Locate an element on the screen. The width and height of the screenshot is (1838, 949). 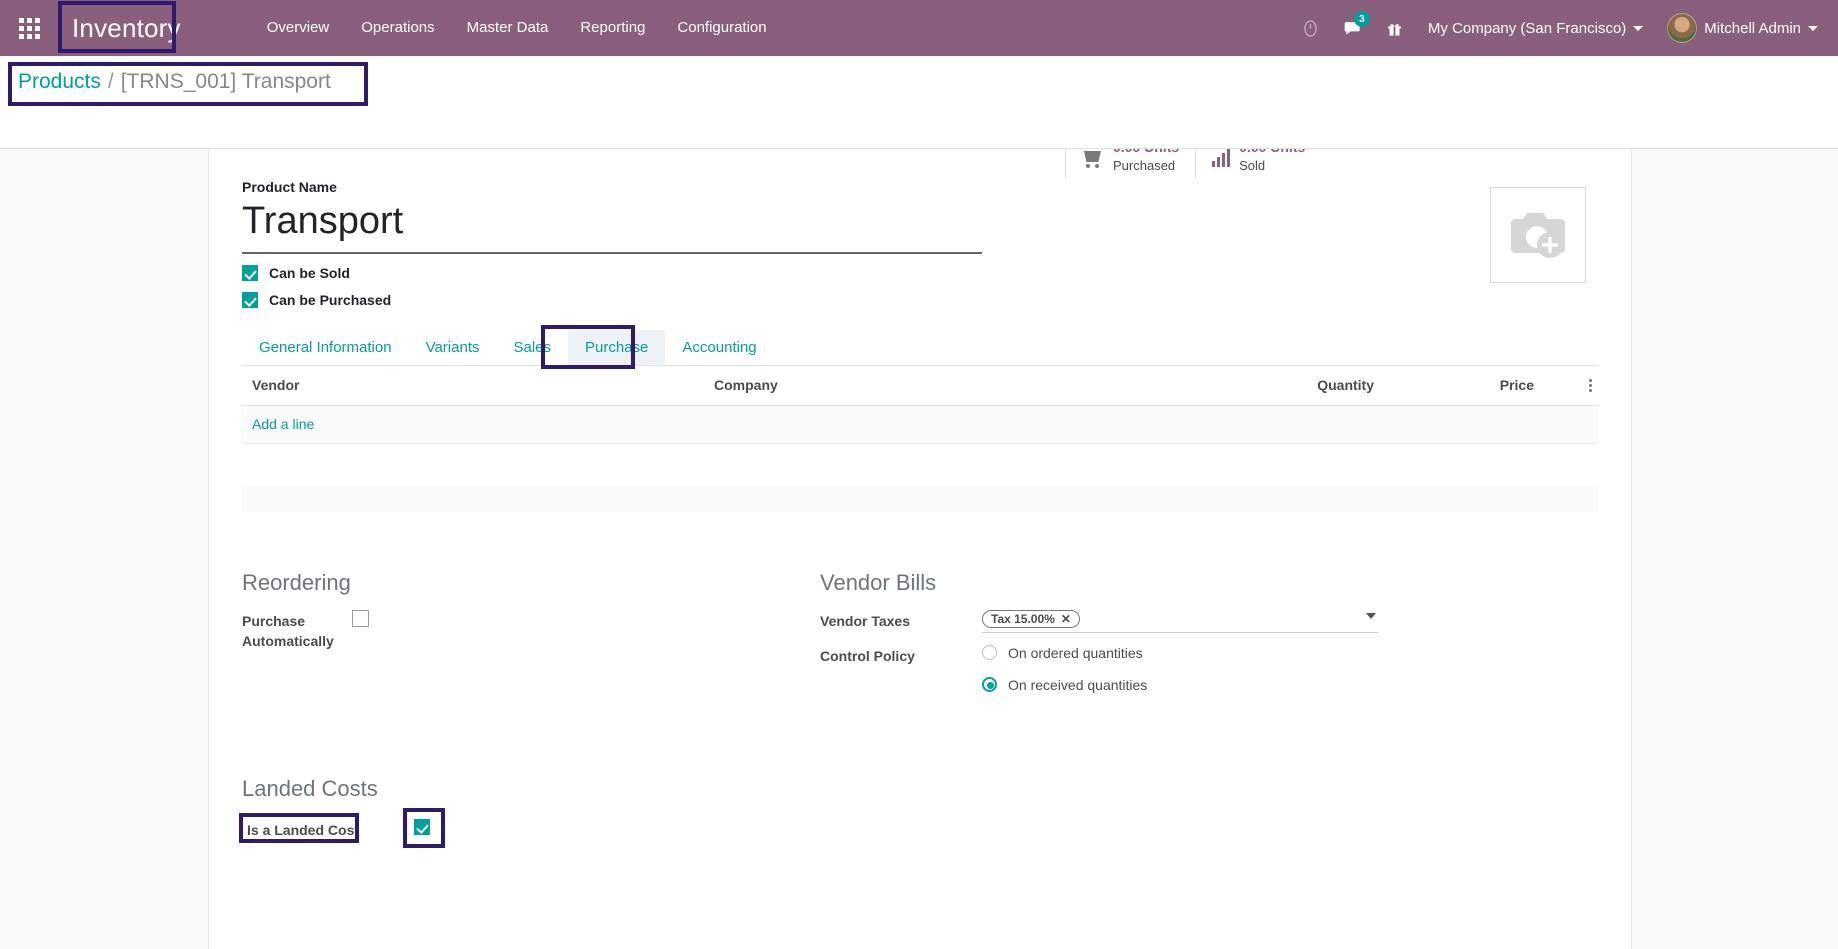
group-reordering: Reordering Purchase Automatically is located at coordinates (531, 645).